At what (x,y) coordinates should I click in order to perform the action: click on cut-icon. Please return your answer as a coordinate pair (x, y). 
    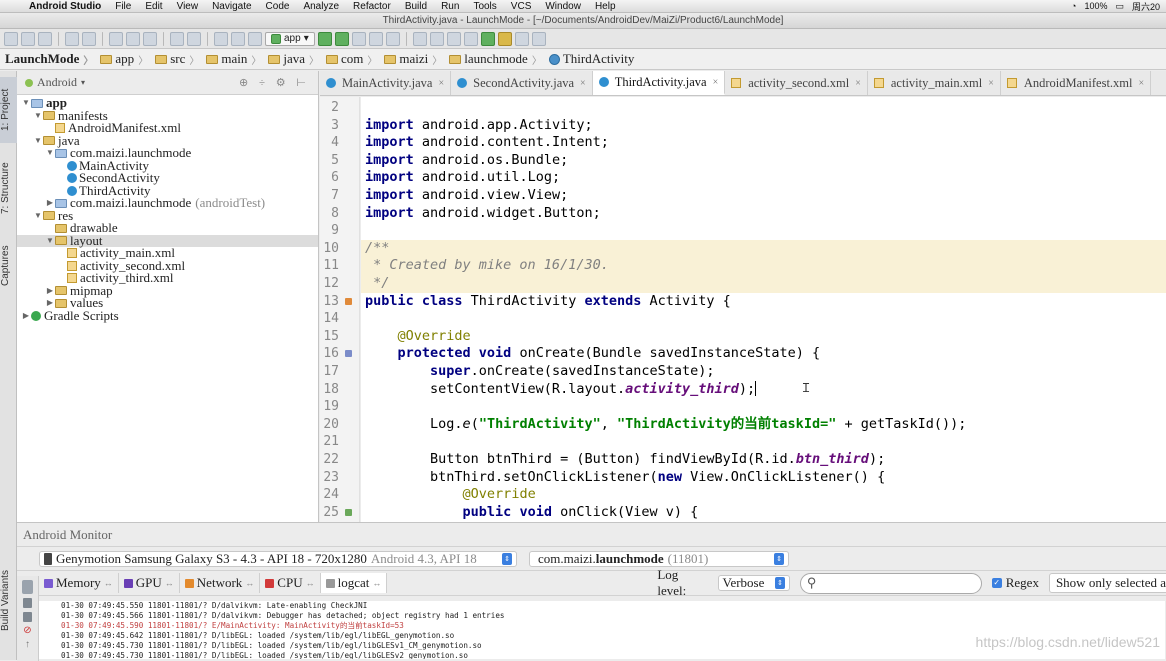
    Looking at the image, I should click on (116, 39).